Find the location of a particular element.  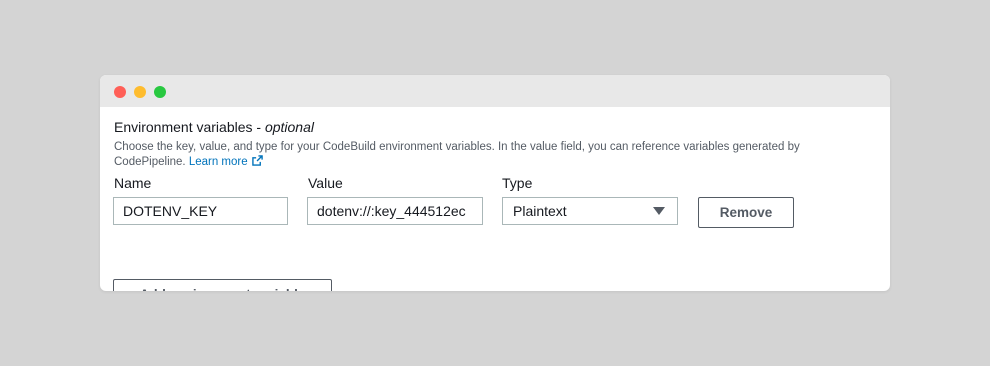

minimize-window-icon is located at coordinates (140, 92).